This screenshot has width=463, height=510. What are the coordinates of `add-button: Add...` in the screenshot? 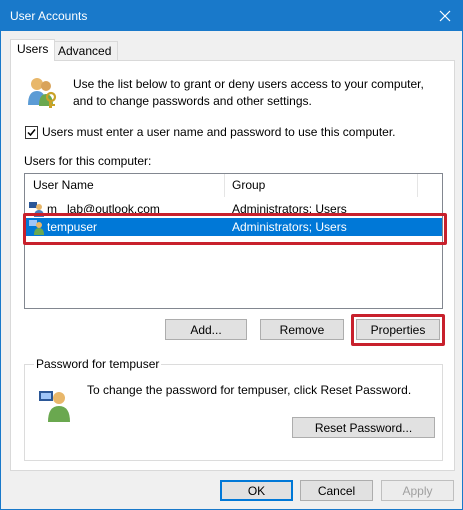 It's located at (206, 329).